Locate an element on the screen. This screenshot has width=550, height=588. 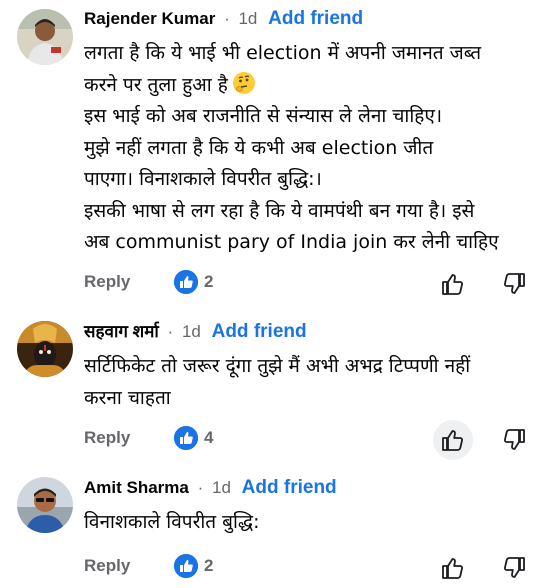
comment-line: करने पर तुला हुआ है is located at coordinates (156, 84).